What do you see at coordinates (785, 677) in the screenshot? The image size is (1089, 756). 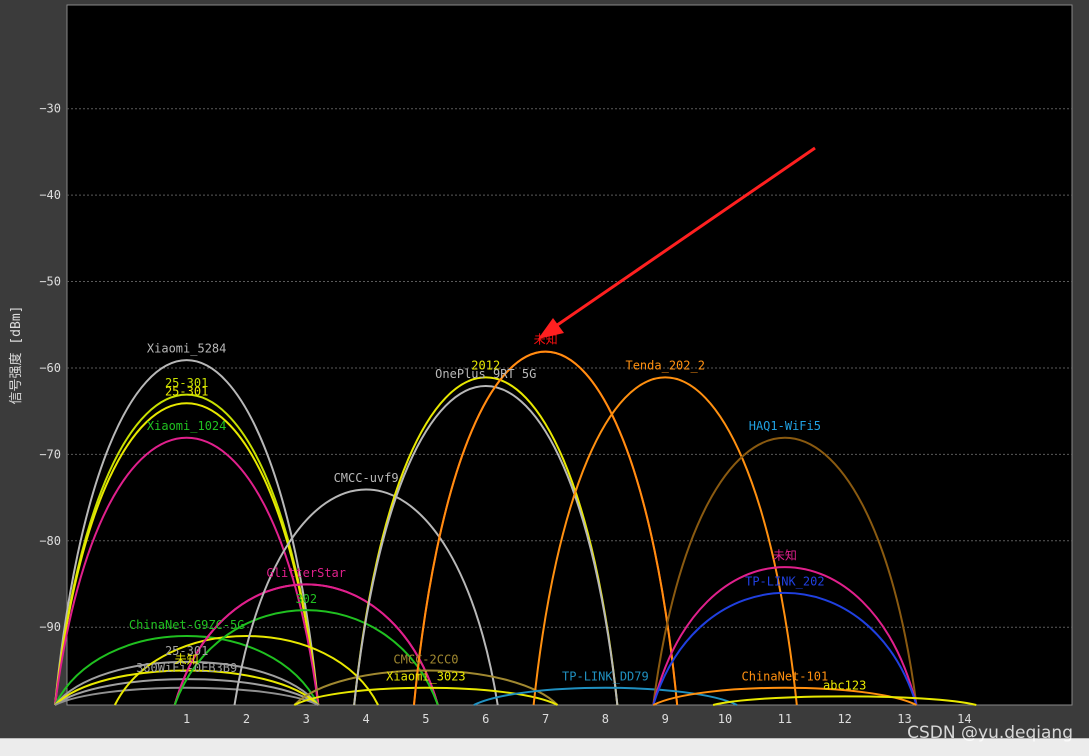 I see `network-label: ChinaNet-101` at bounding box center [785, 677].